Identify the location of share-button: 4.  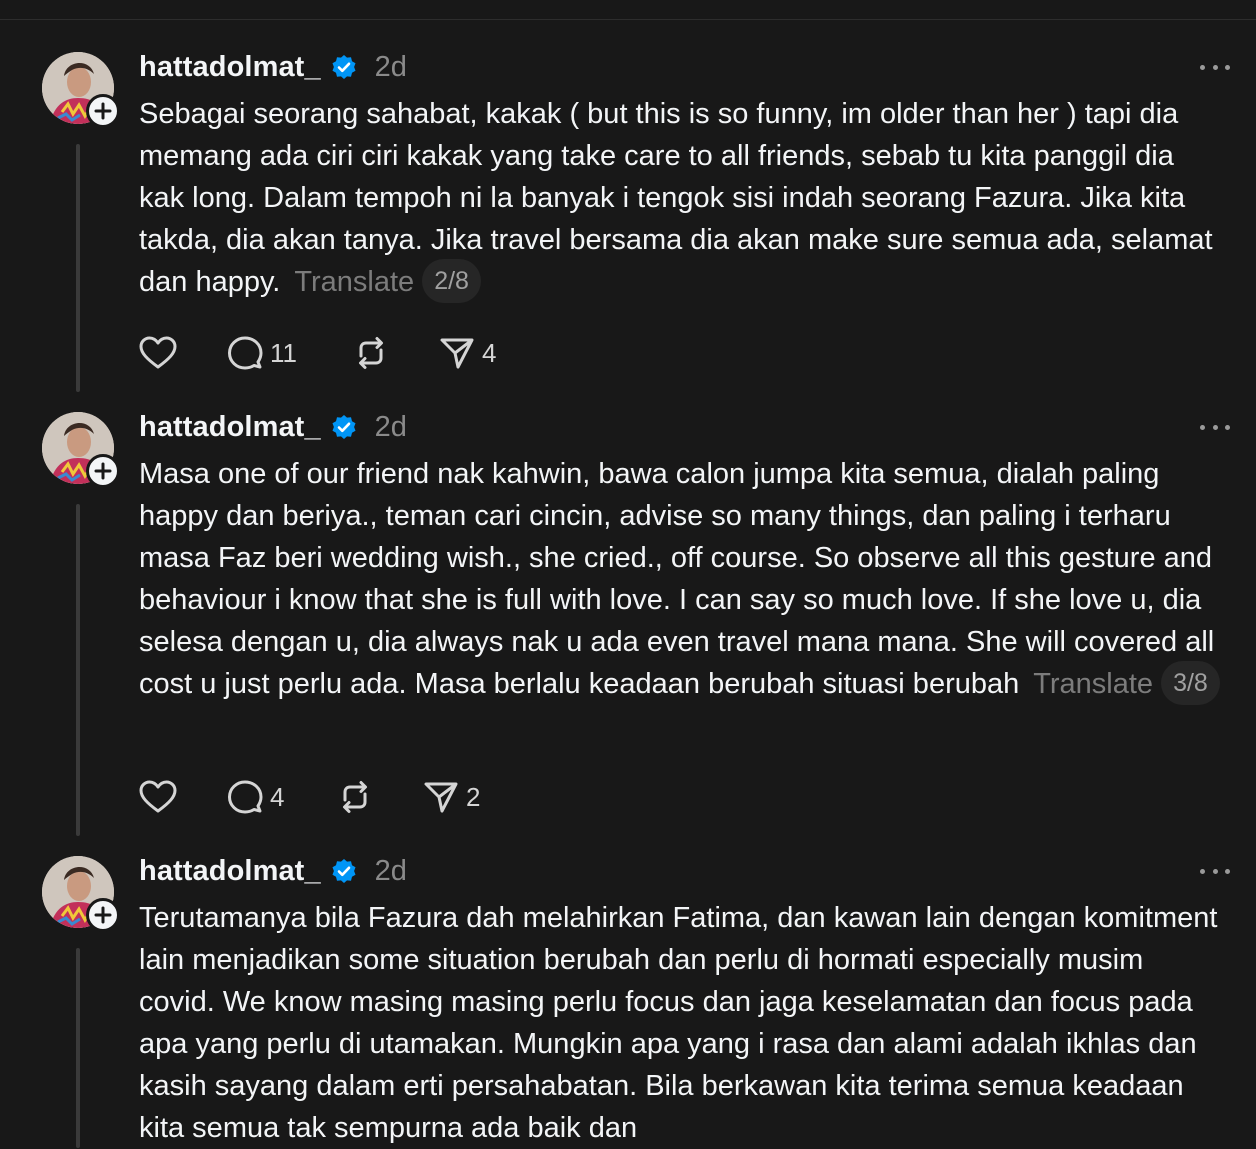
(467, 353).